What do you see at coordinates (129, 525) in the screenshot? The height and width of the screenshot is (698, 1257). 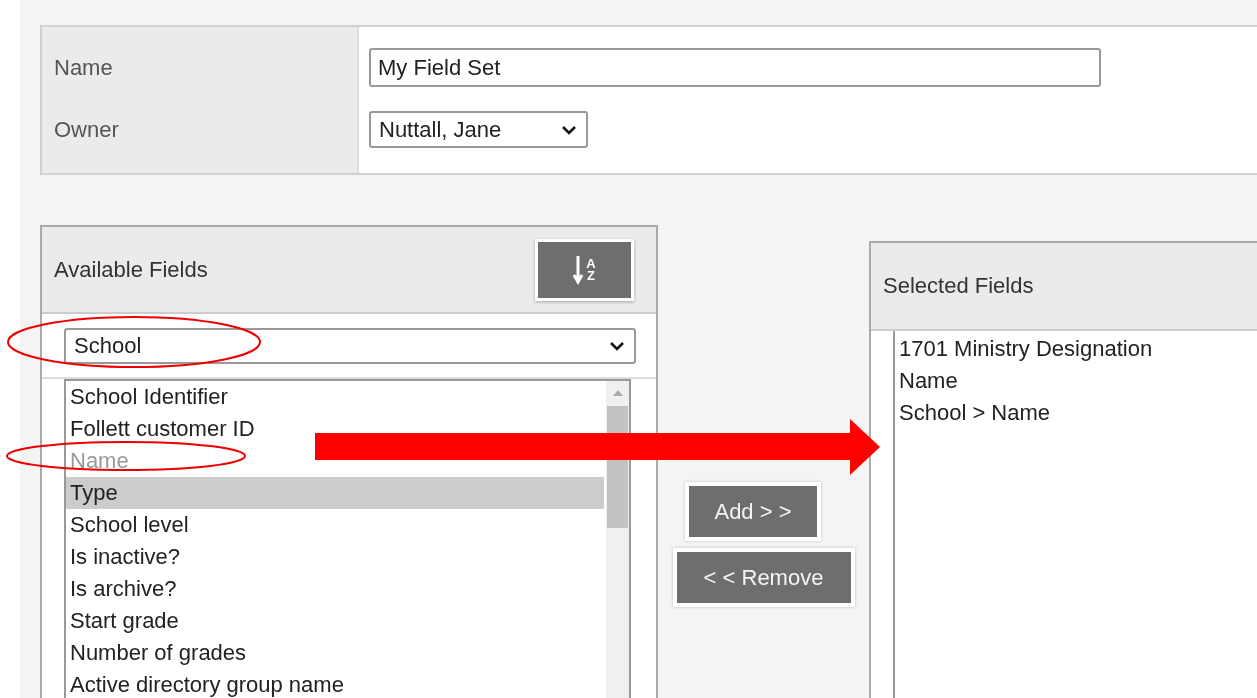 I see `field-option: School level` at bounding box center [129, 525].